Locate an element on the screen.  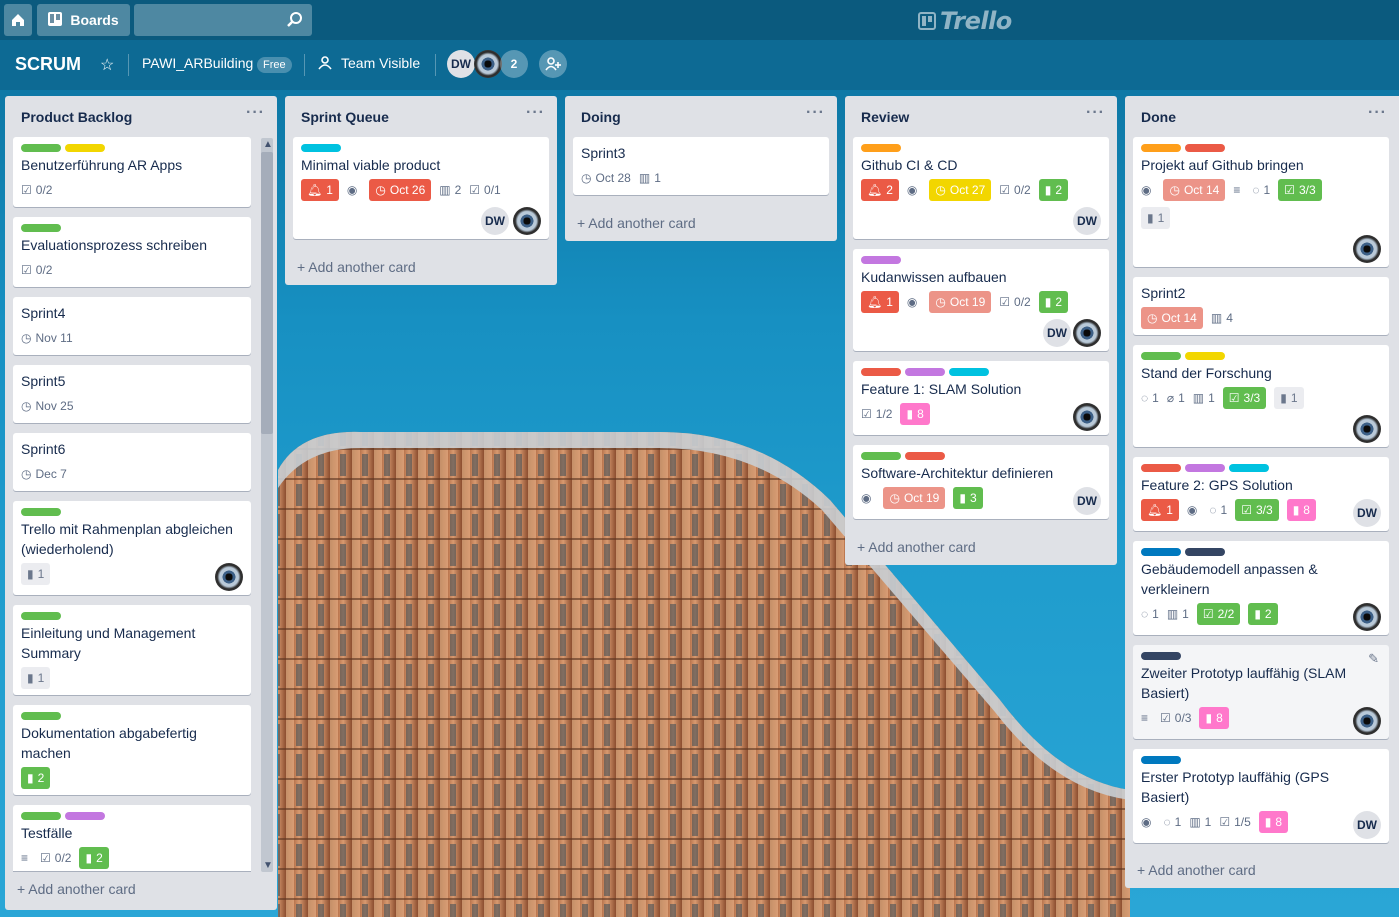
card: Sprint2 ◷ Oct 14 ▥ 4 is located at coordinates (1261, 306).